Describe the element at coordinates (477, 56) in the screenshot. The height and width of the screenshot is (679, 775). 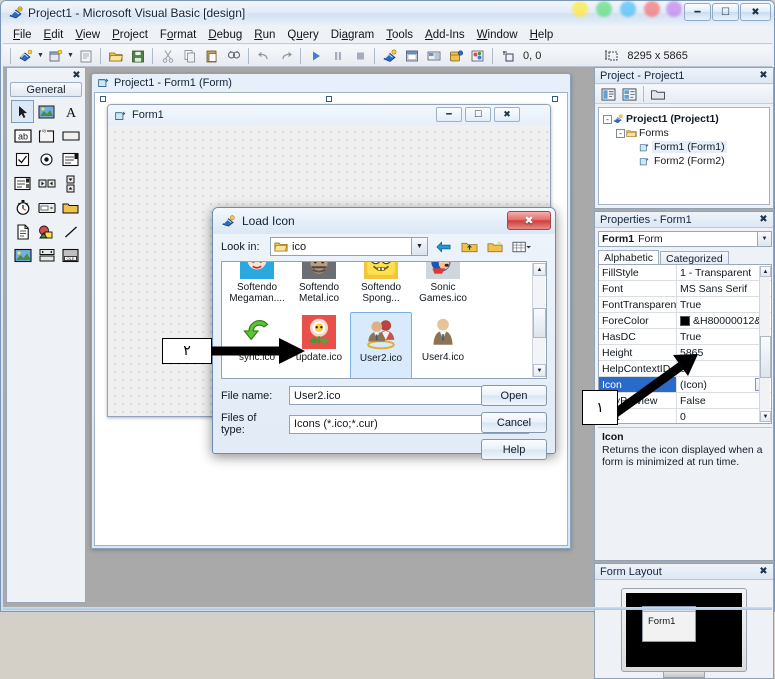
I see `toolbox-button` at that location.